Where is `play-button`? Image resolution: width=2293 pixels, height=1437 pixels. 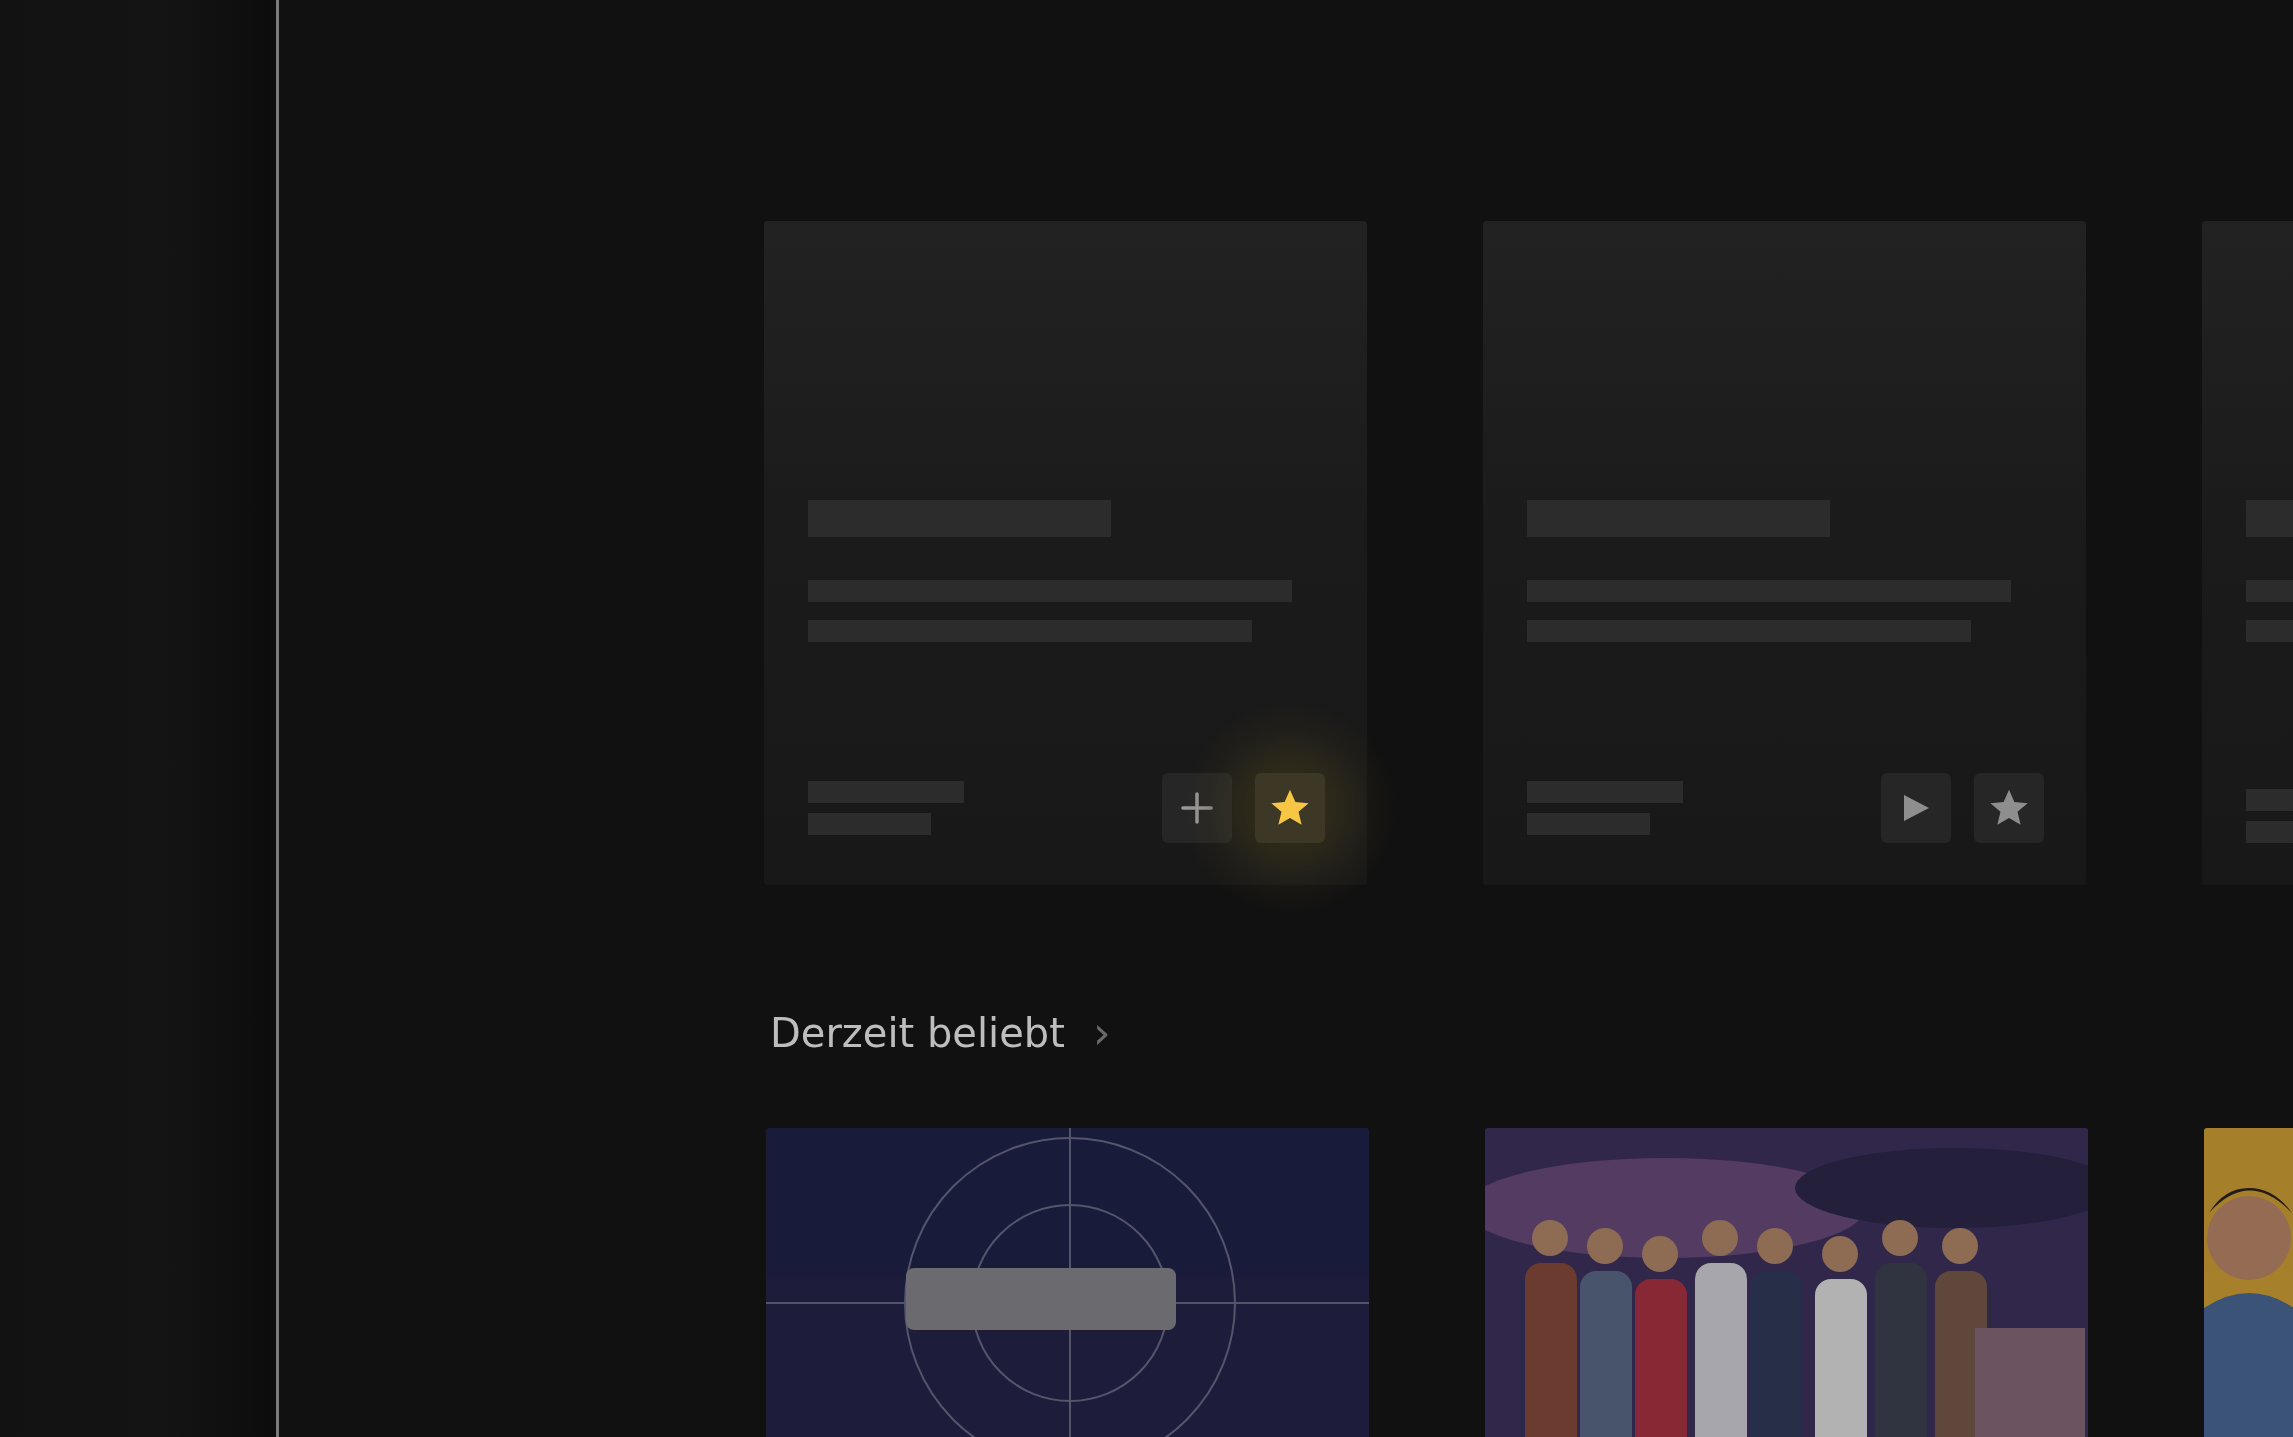
play-button is located at coordinates (1916, 808).